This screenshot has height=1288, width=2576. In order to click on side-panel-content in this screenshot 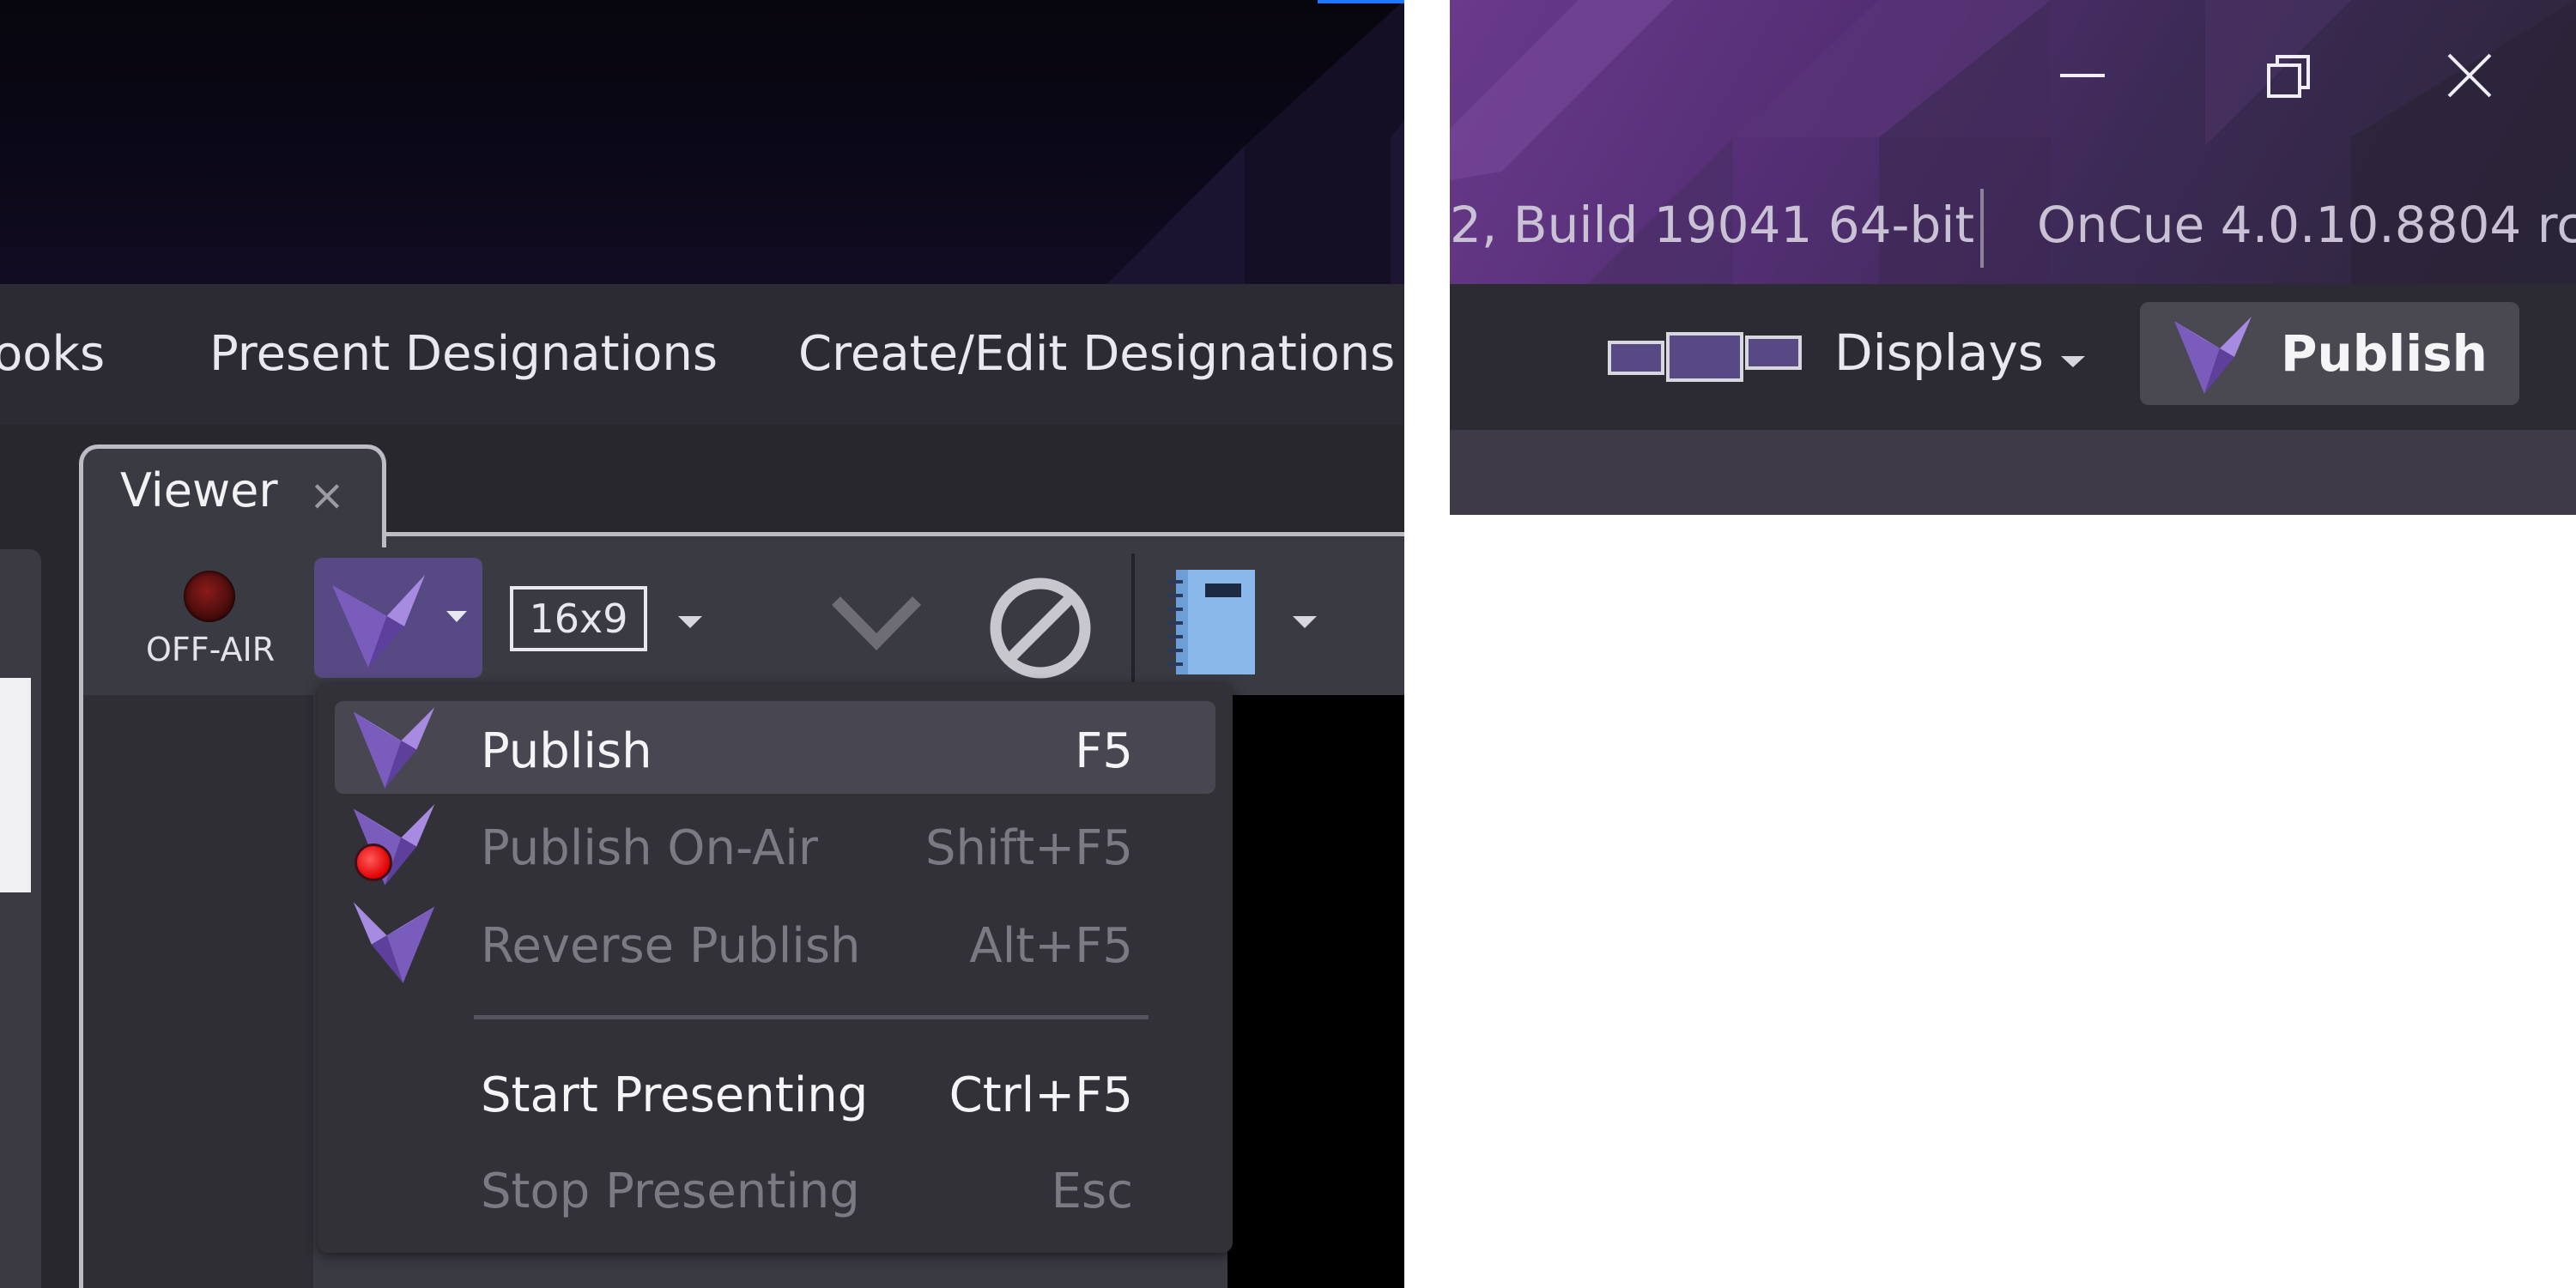, I will do `click(15, 785)`.